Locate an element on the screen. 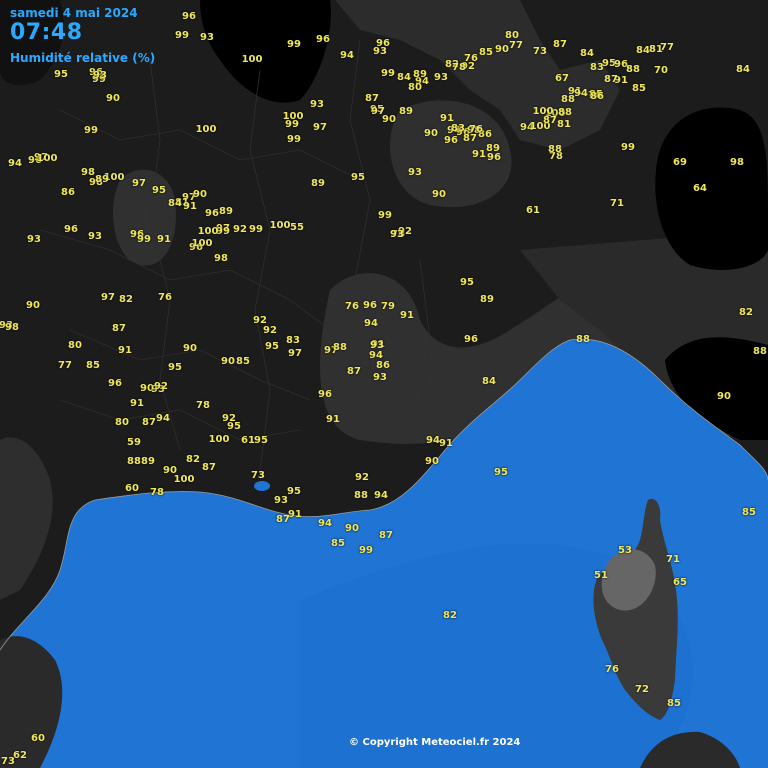 The height and width of the screenshot is (768, 768). station-value: 62 is located at coordinates (20, 755).